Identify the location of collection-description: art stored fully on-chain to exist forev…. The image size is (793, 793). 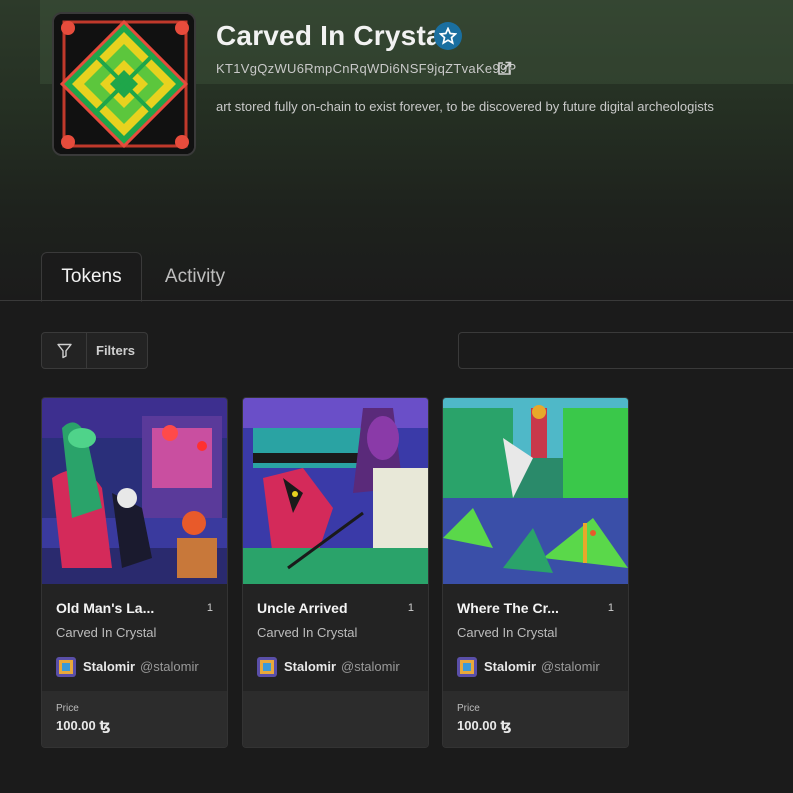
(465, 106).